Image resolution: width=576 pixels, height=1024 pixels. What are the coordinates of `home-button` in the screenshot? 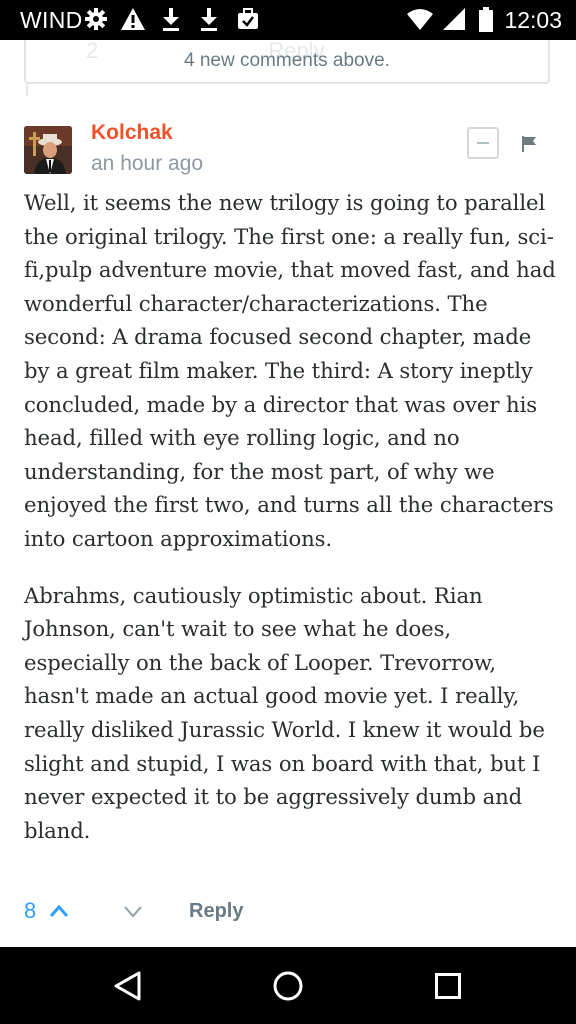 It's located at (288, 985).